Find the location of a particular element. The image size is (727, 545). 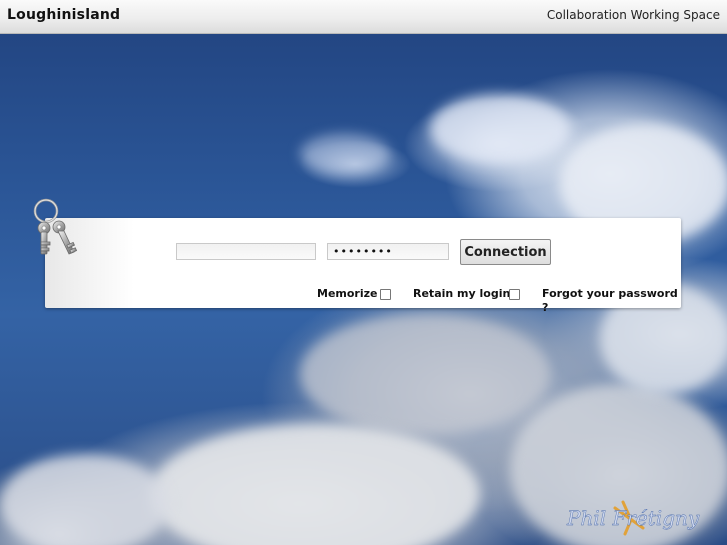

forgot-password-link: Forgot your password ? is located at coordinates (611, 301).